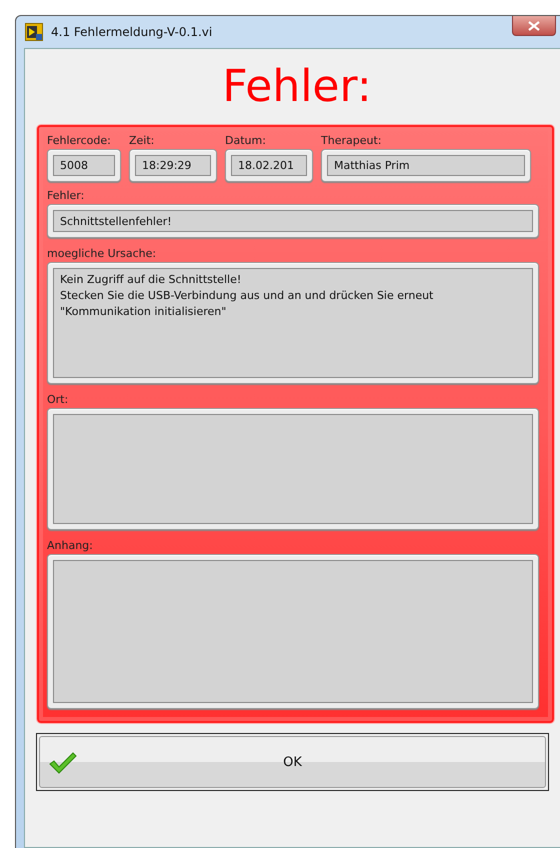  What do you see at coordinates (131, 32) in the screenshot?
I see `window-title: 4.1 Fehlermeldung-V-0.1.vi` at bounding box center [131, 32].